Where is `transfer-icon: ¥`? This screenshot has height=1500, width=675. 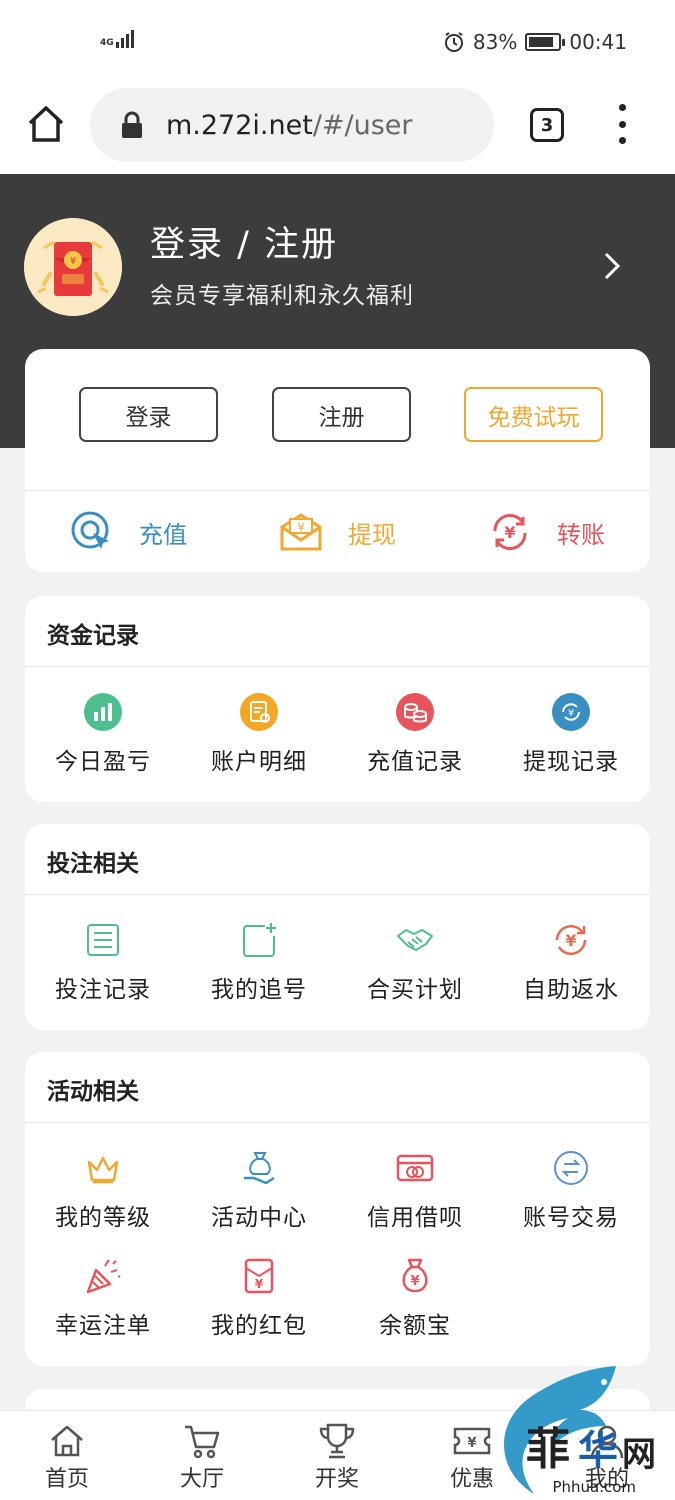 transfer-icon: ¥ is located at coordinates (510, 532).